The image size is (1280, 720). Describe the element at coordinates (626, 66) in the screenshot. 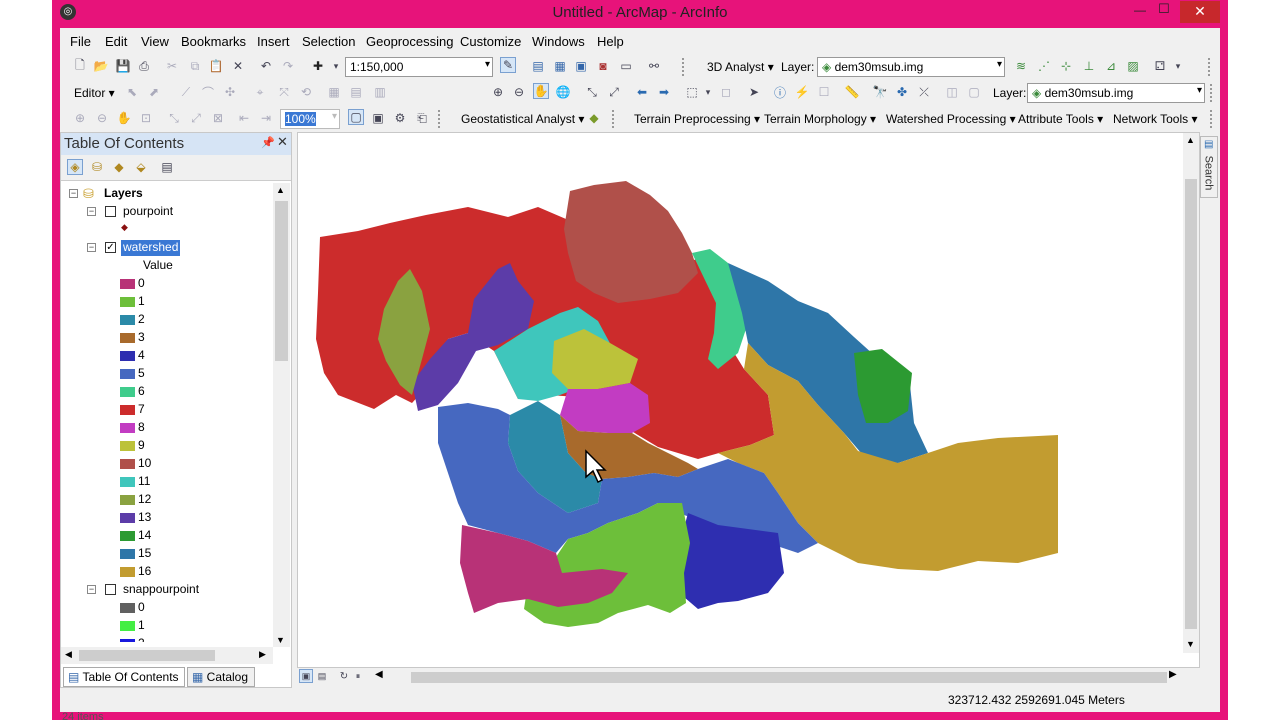

I see `python-window-icon: ▭` at that location.